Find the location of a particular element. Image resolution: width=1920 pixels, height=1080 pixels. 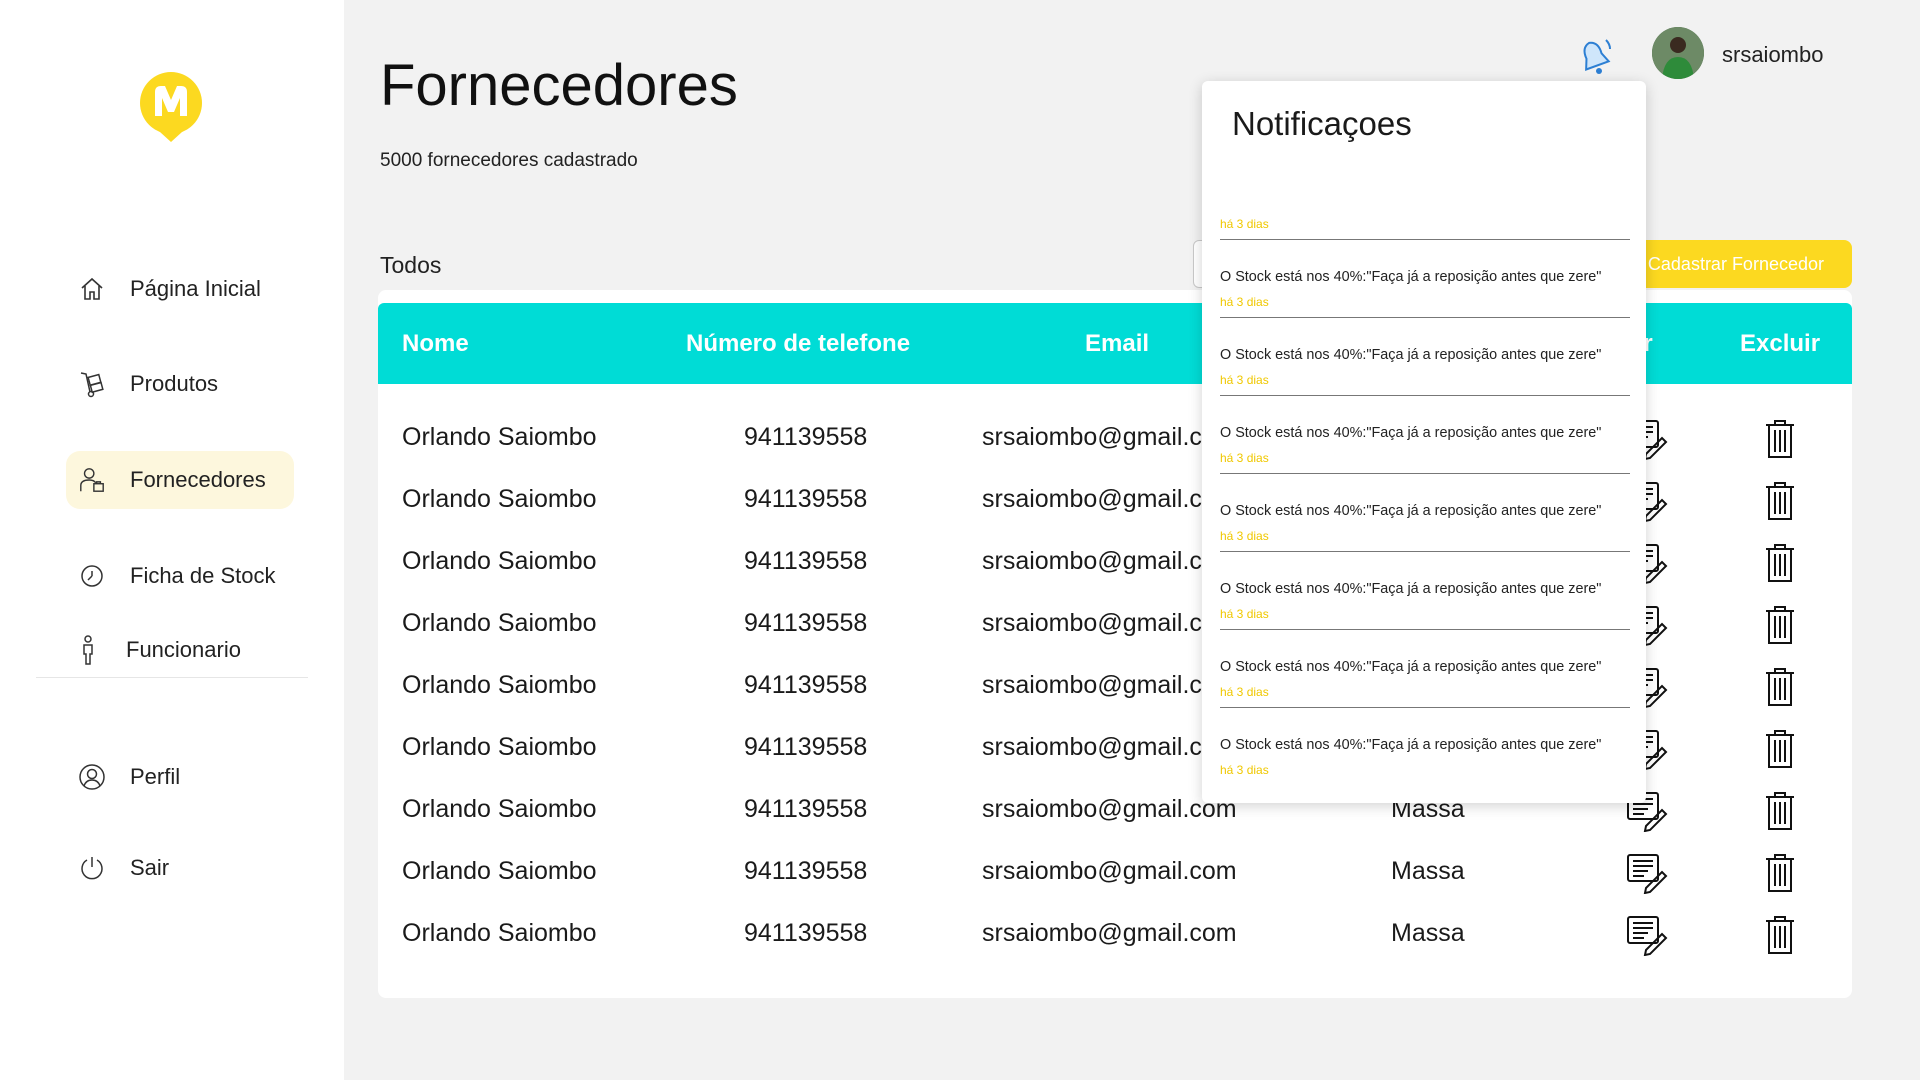

hand-truck-icon is located at coordinates (92, 384).